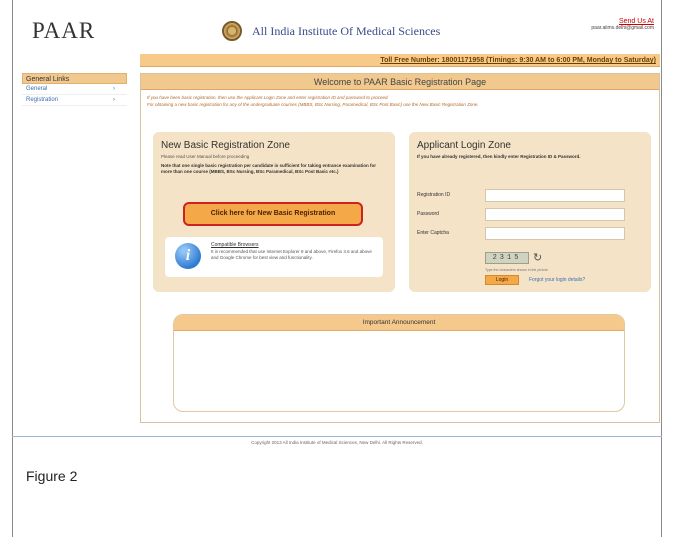 The image size is (675, 537). What do you see at coordinates (63, 31) in the screenshot?
I see `paar-logo: PAAR` at bounding box center [63, 31].